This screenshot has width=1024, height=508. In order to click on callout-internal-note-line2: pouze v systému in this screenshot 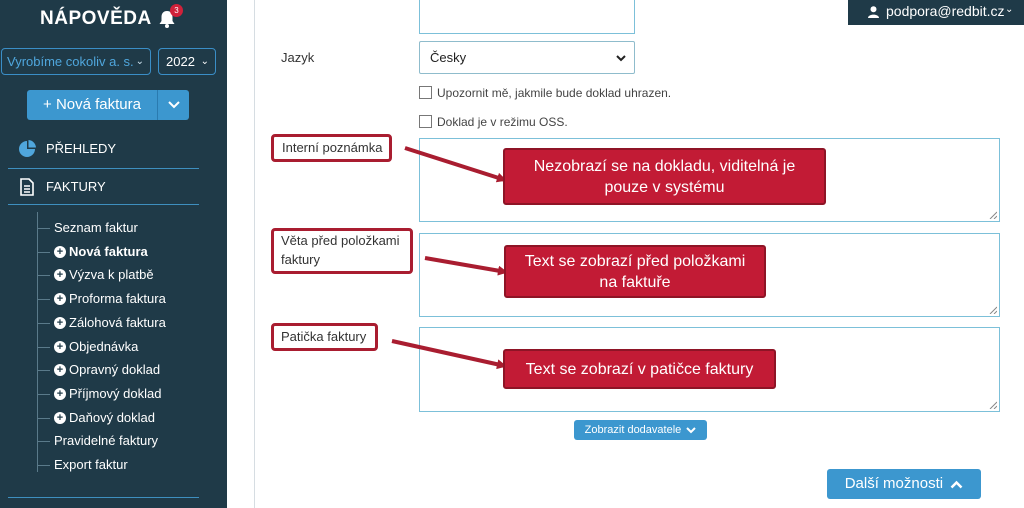, I will do `click(664, 187)`.